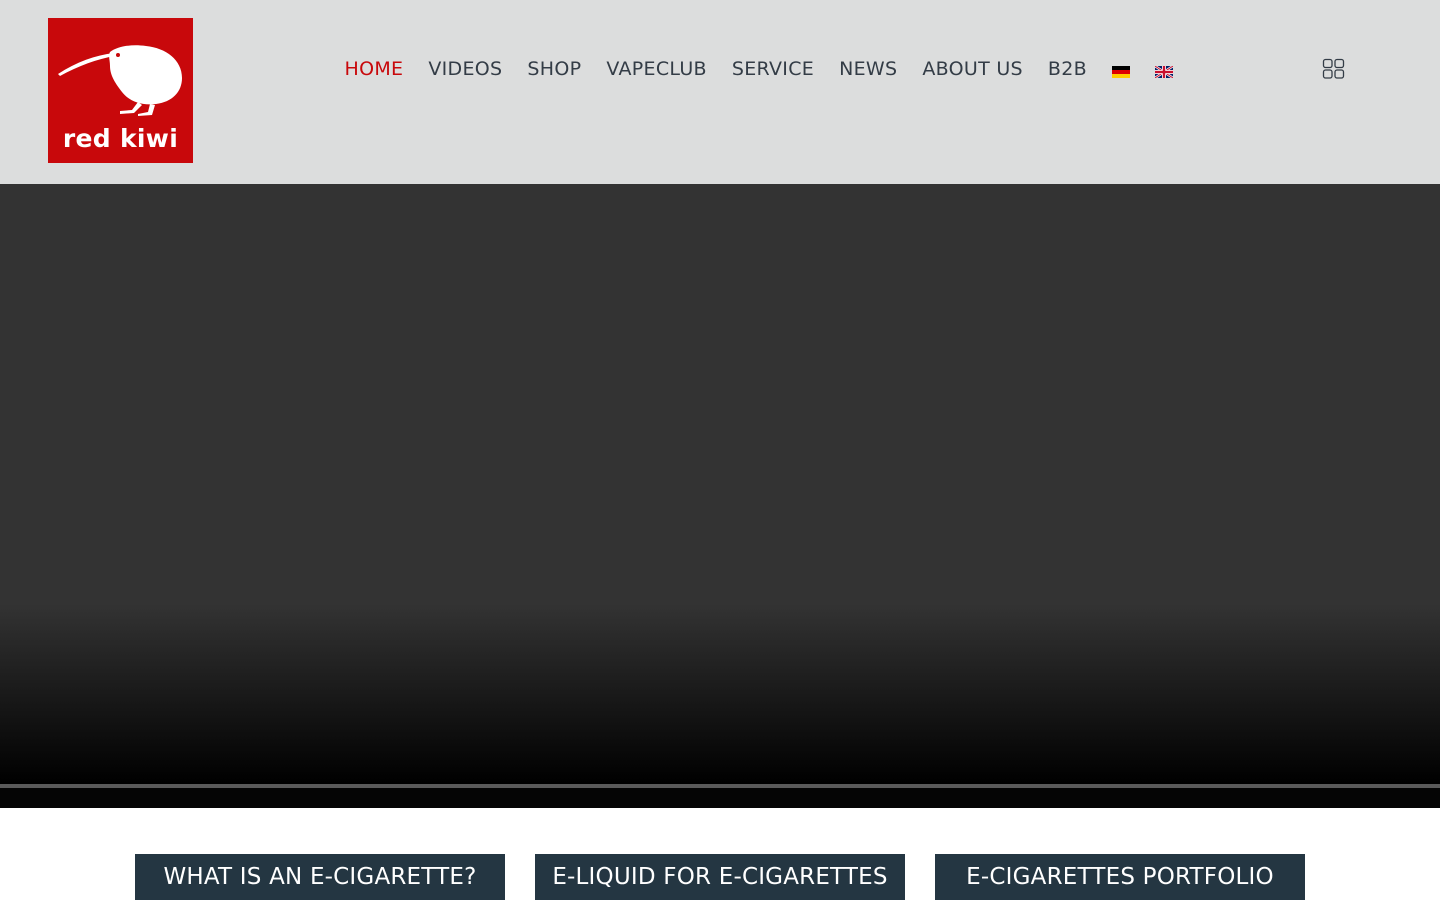 The width and height of the screenshot is (1440, 900). What do you see at coordinates (973, 69) in the screenshot?
I see `nav-item-about-us: ABOUT US` at bounding box center [973, 69].